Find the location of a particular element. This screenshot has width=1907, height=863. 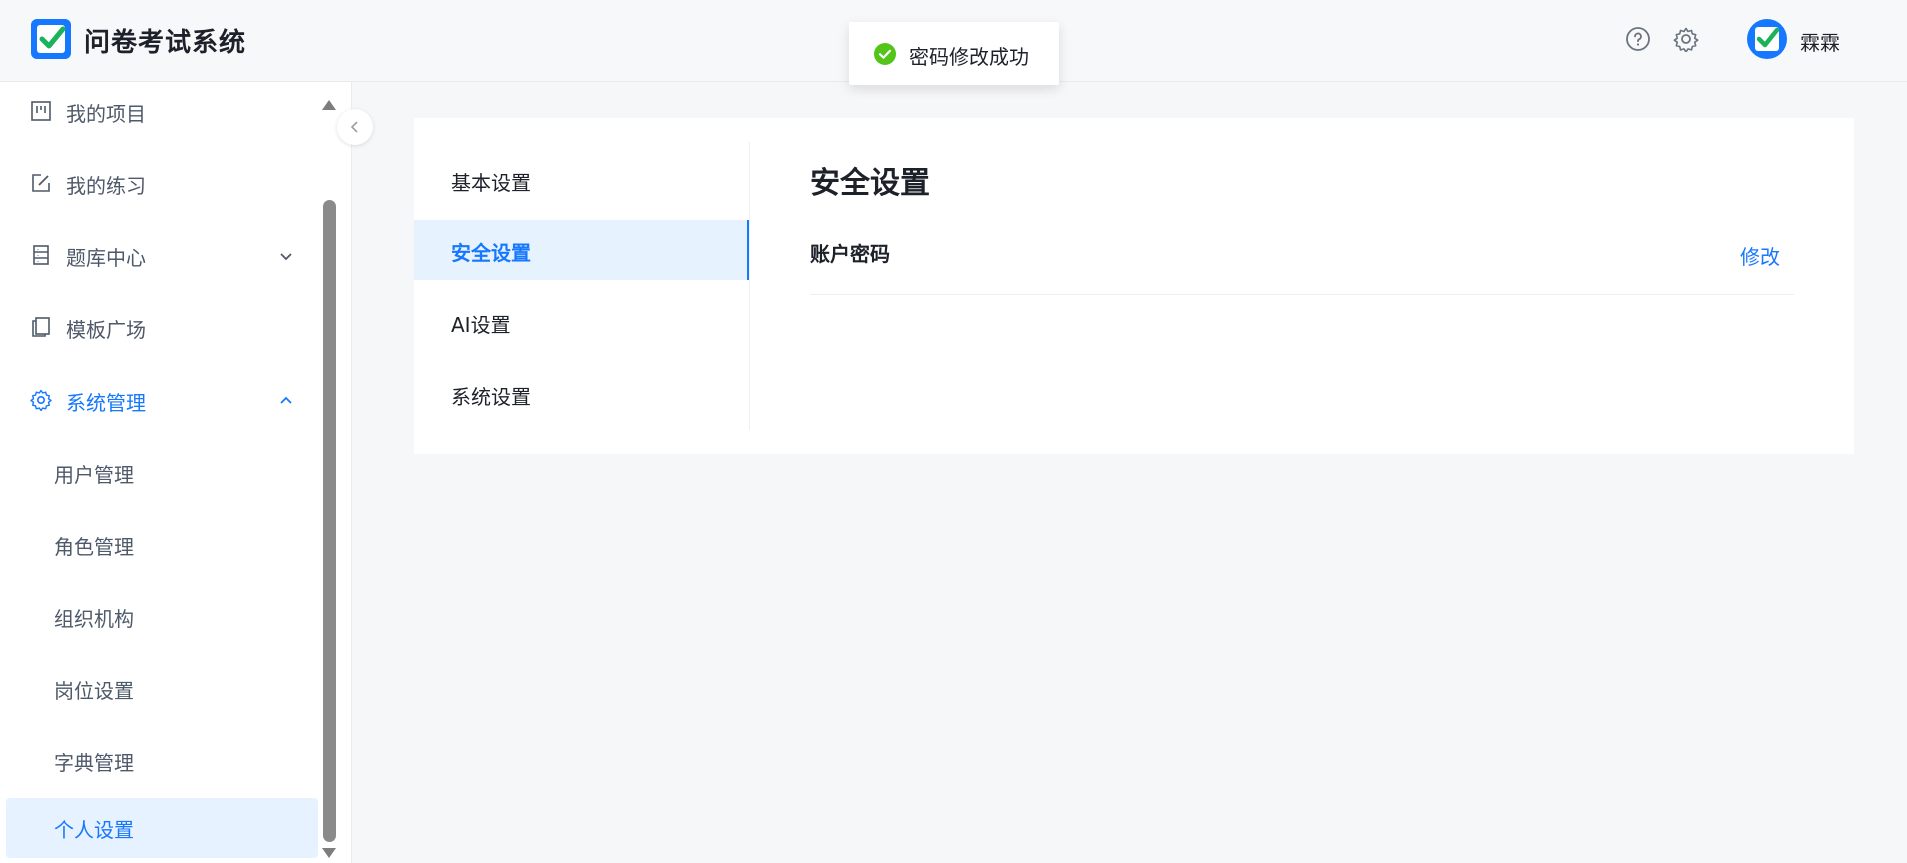

sidebar-item-personal-settings: 个人设置 is located at coordinates (162, 828).